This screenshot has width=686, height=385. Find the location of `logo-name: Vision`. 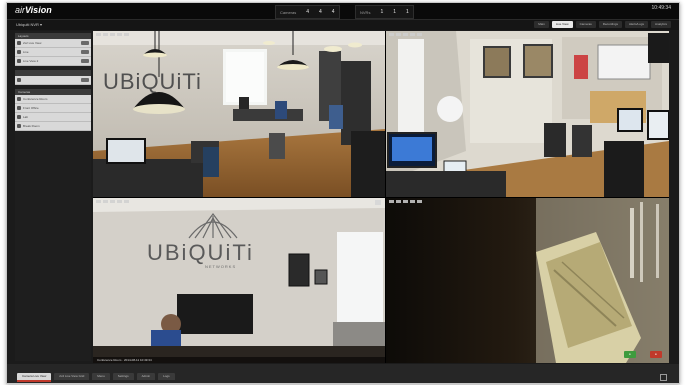

logo-name: Vision is located at coordinates (38, 10).